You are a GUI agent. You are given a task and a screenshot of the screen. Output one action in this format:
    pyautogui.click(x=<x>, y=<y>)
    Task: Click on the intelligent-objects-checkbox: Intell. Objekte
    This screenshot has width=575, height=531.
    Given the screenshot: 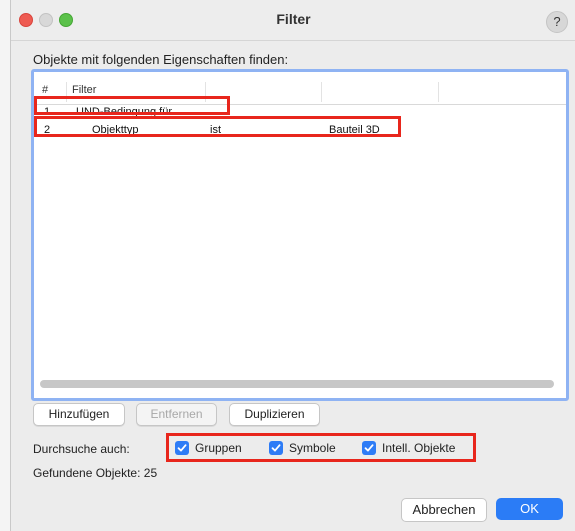 What is the action you would take?
    pyautogui.click(x=417, y=449)
    